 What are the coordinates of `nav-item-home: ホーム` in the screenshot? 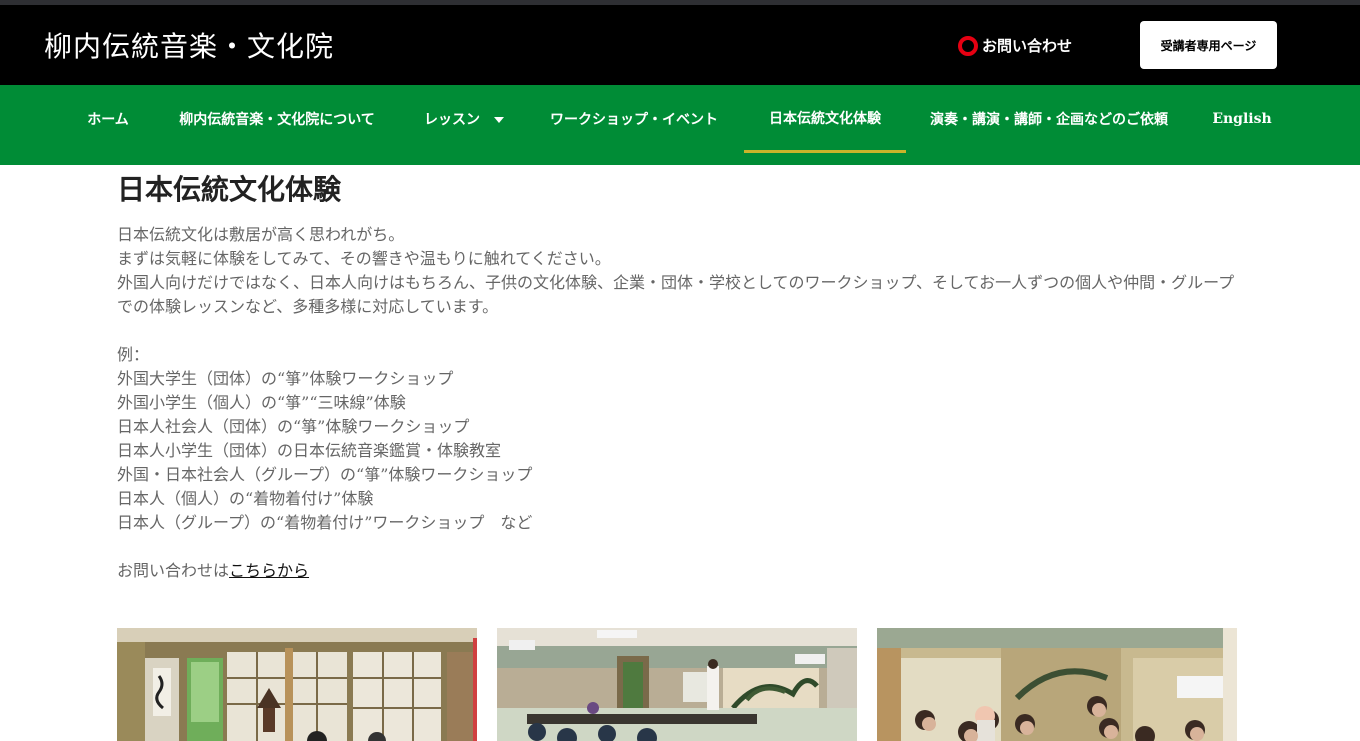 It's located at (108, 119).